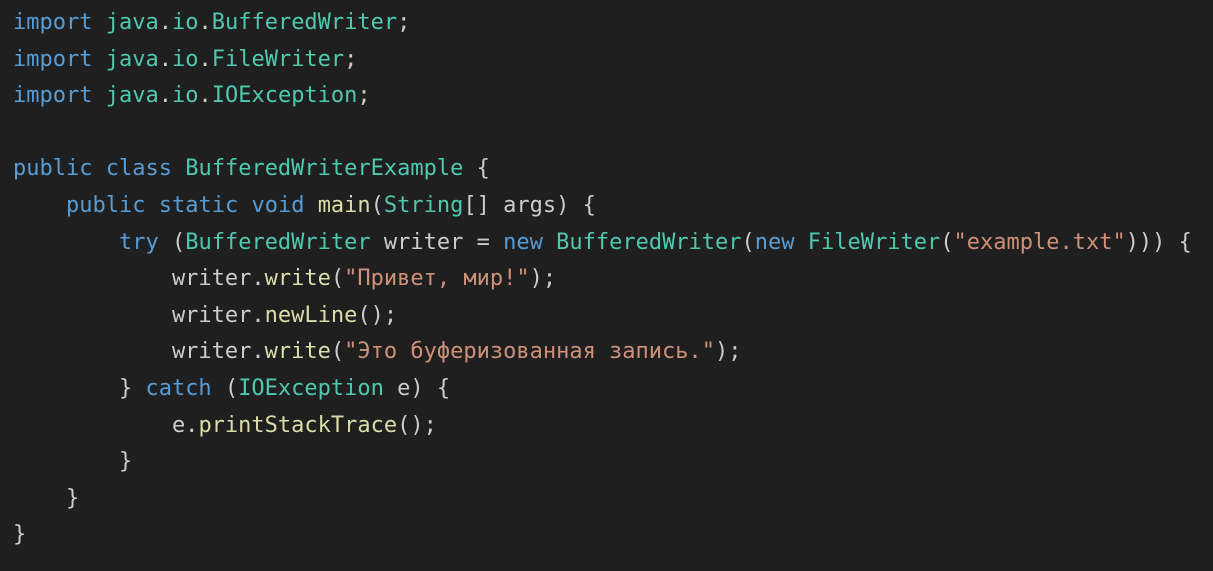 Image resolution: width=1213 pixels, height=571 pixels. I want to click on code-line: import java.io.FileWriter;, so click(613, 60).